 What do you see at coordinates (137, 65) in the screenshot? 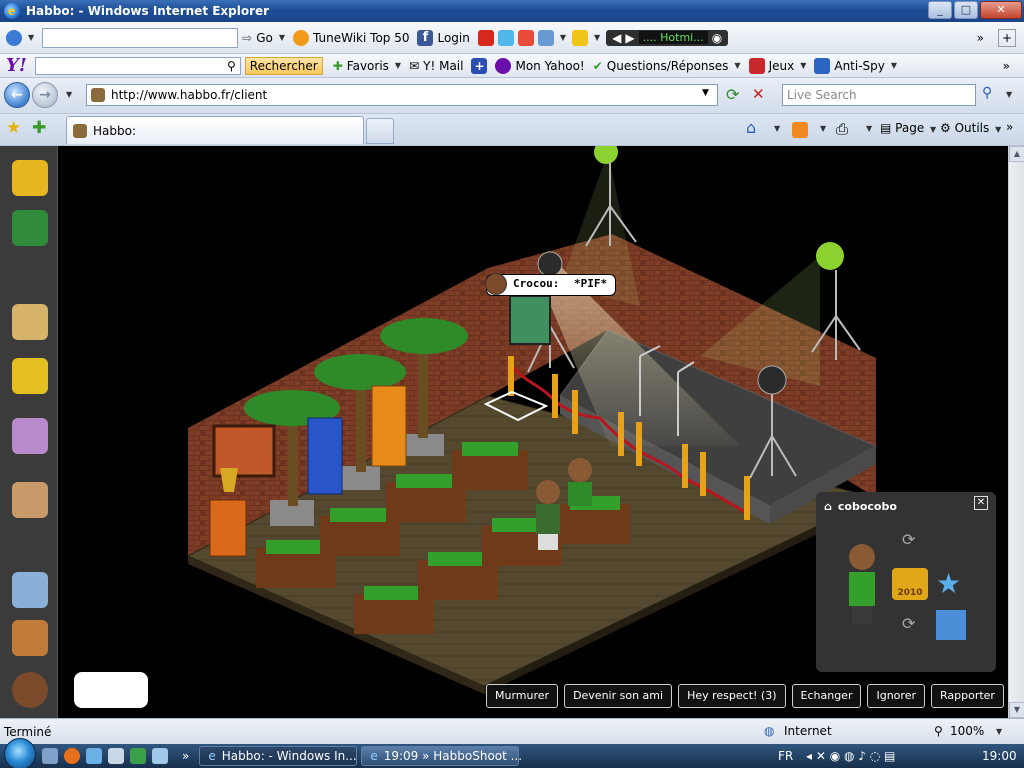
I see `yahoo-search-input: ⚲` at bounding box center [137, 65].